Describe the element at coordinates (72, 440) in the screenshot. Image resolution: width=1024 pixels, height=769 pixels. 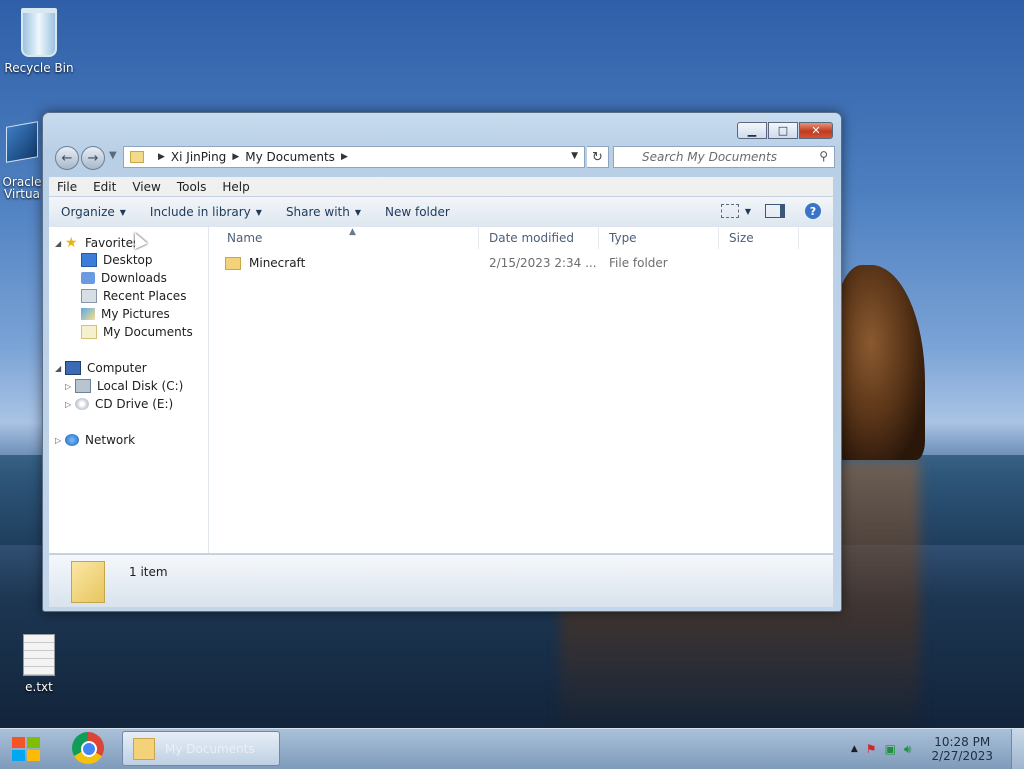
I see `network-icon` at that location.